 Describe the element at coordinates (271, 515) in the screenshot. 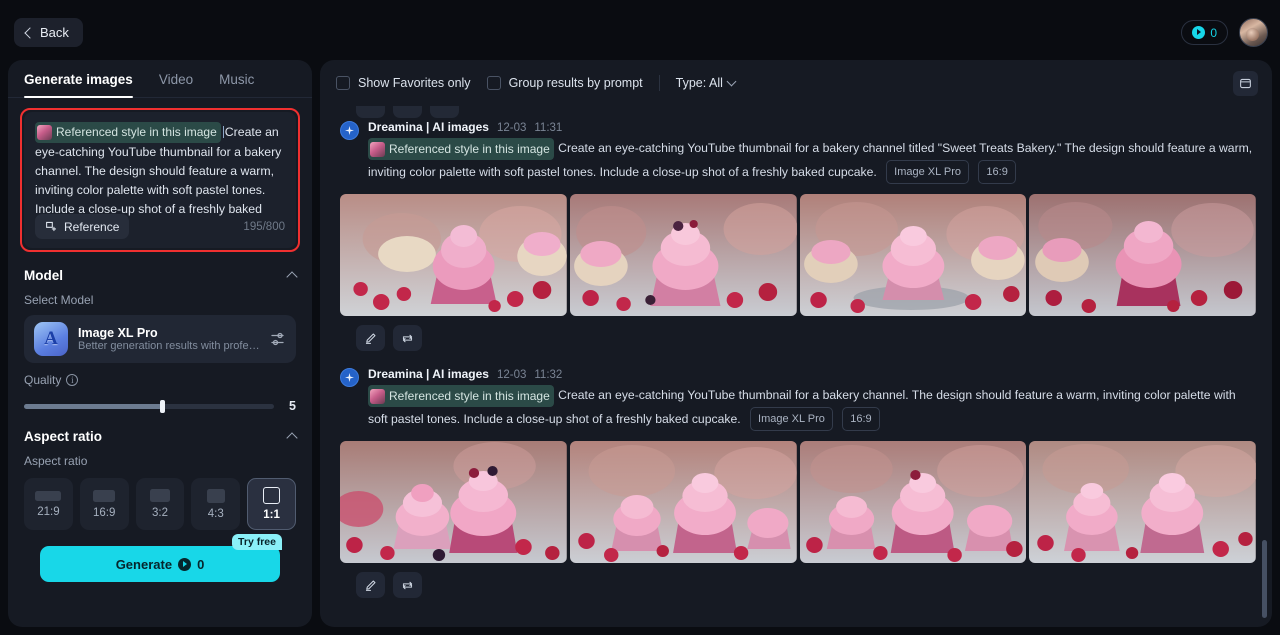

I see `aspect-ratio-1-1-label: 1:1` at that location.